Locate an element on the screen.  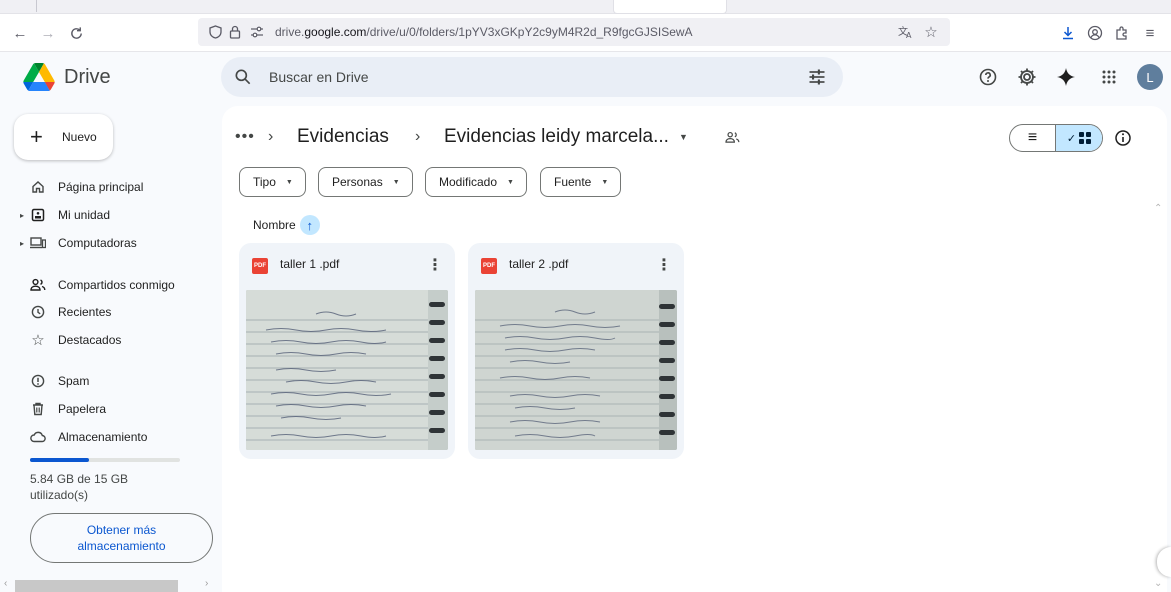
grid-view-button: ✓ is located at coordinates (1079, 138).